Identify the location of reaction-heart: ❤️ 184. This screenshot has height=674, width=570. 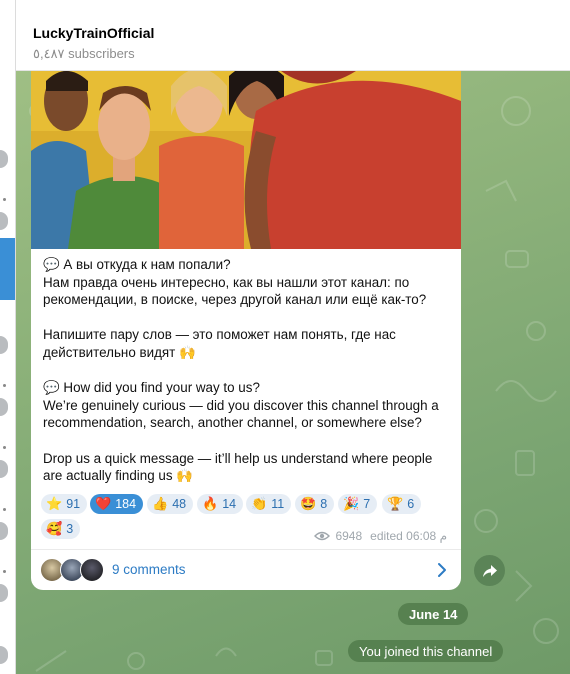
(117, 504).